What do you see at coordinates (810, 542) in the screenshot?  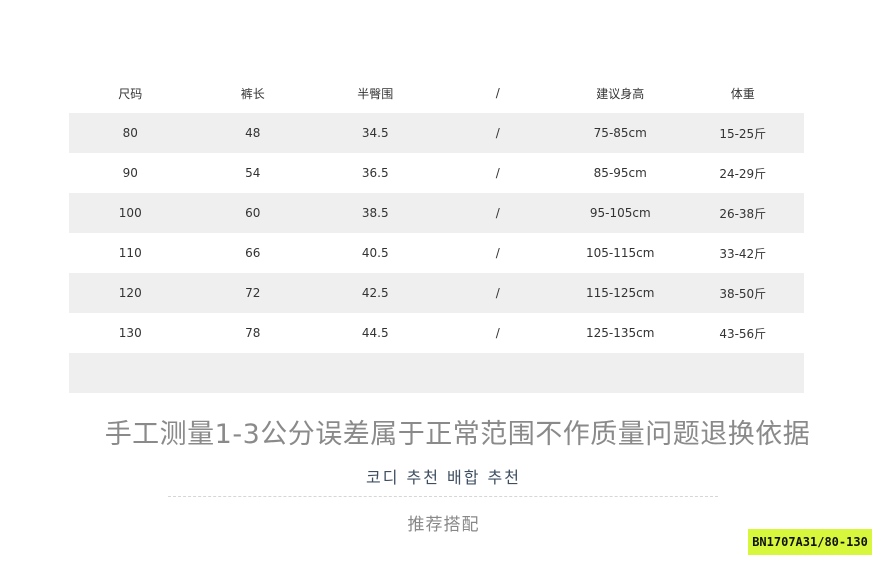 I see `sku-badge: BN1707A31/80-130` at bounding box center [810, 542].